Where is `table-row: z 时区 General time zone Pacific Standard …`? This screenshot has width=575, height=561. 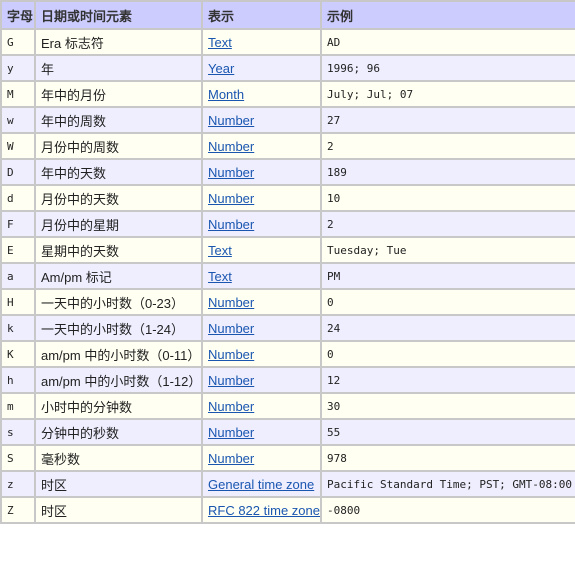
table-row: z 时区 General time zone Pacific Standard … is located at coordinates (287, 484).